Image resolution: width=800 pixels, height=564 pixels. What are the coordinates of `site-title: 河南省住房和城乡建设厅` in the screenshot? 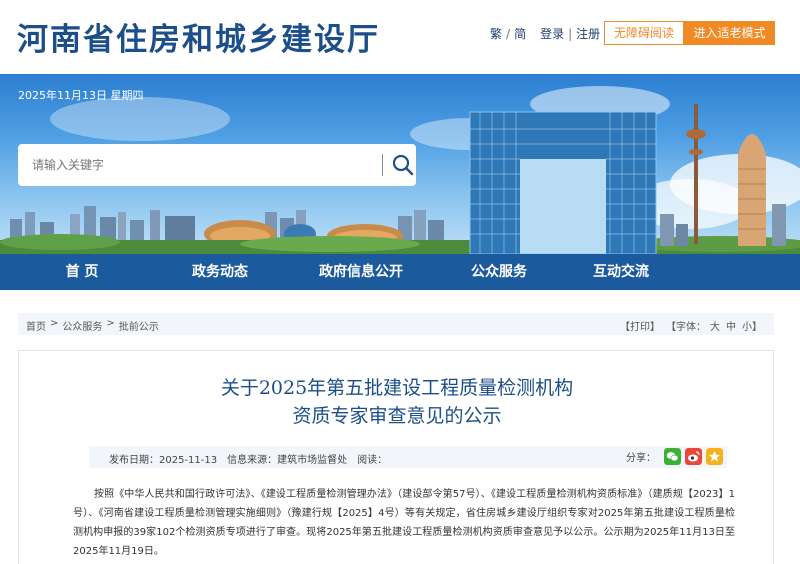 It's located at (198, 36).